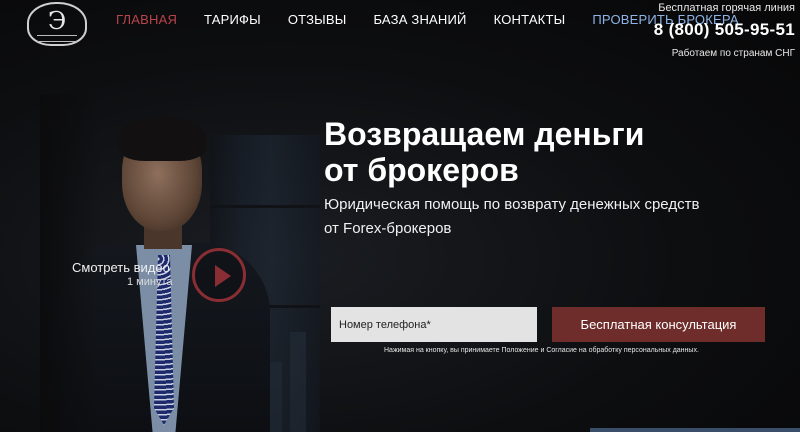  Describe the element at coordinates (223, 276) in the screenshot. I see `play-icon` at that location.